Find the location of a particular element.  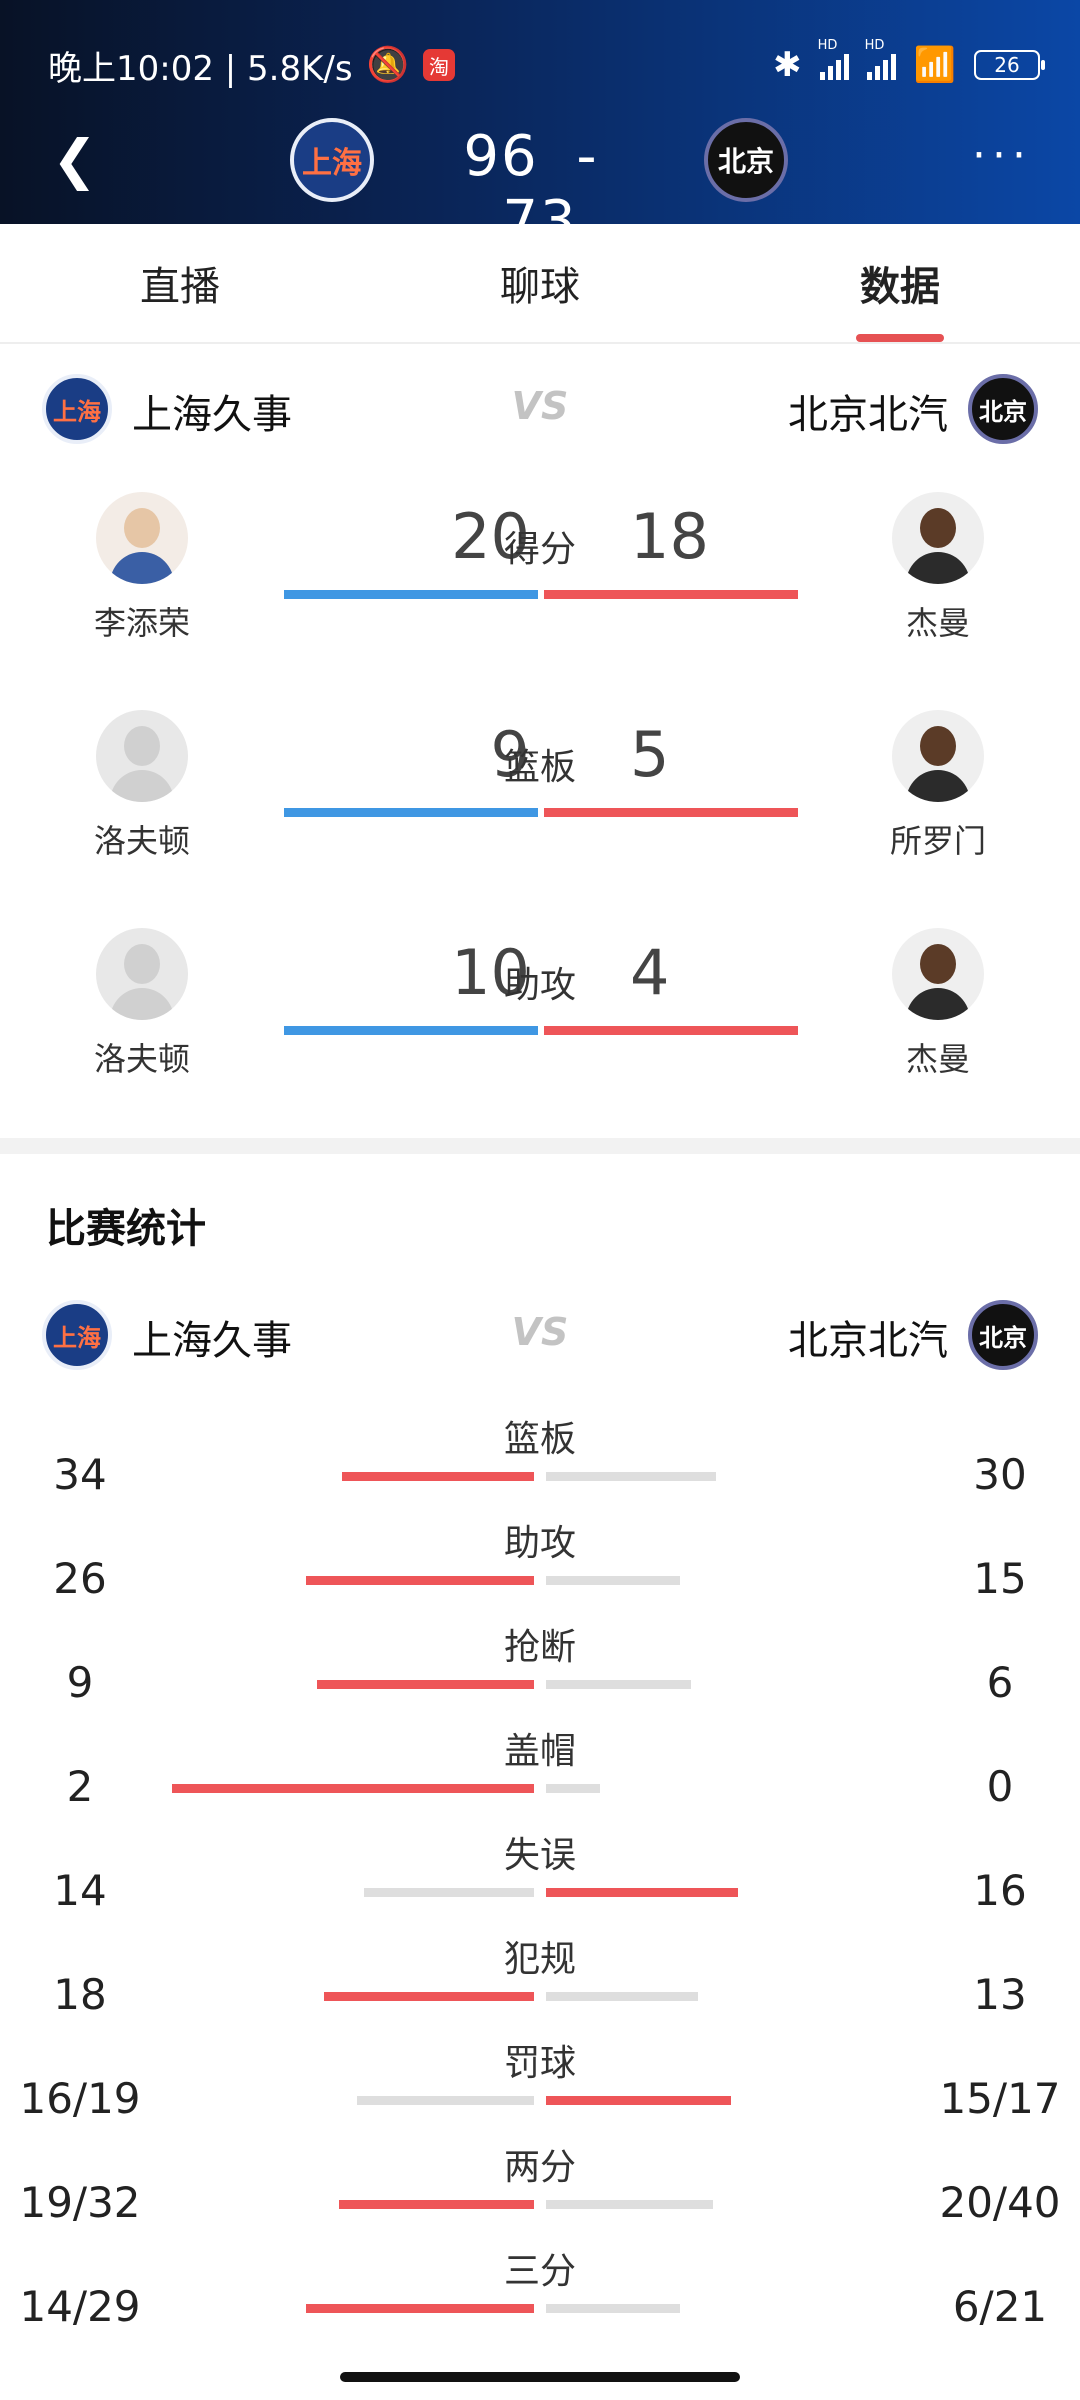

stat-category: 两分 is located at coordinates (539, 2167).